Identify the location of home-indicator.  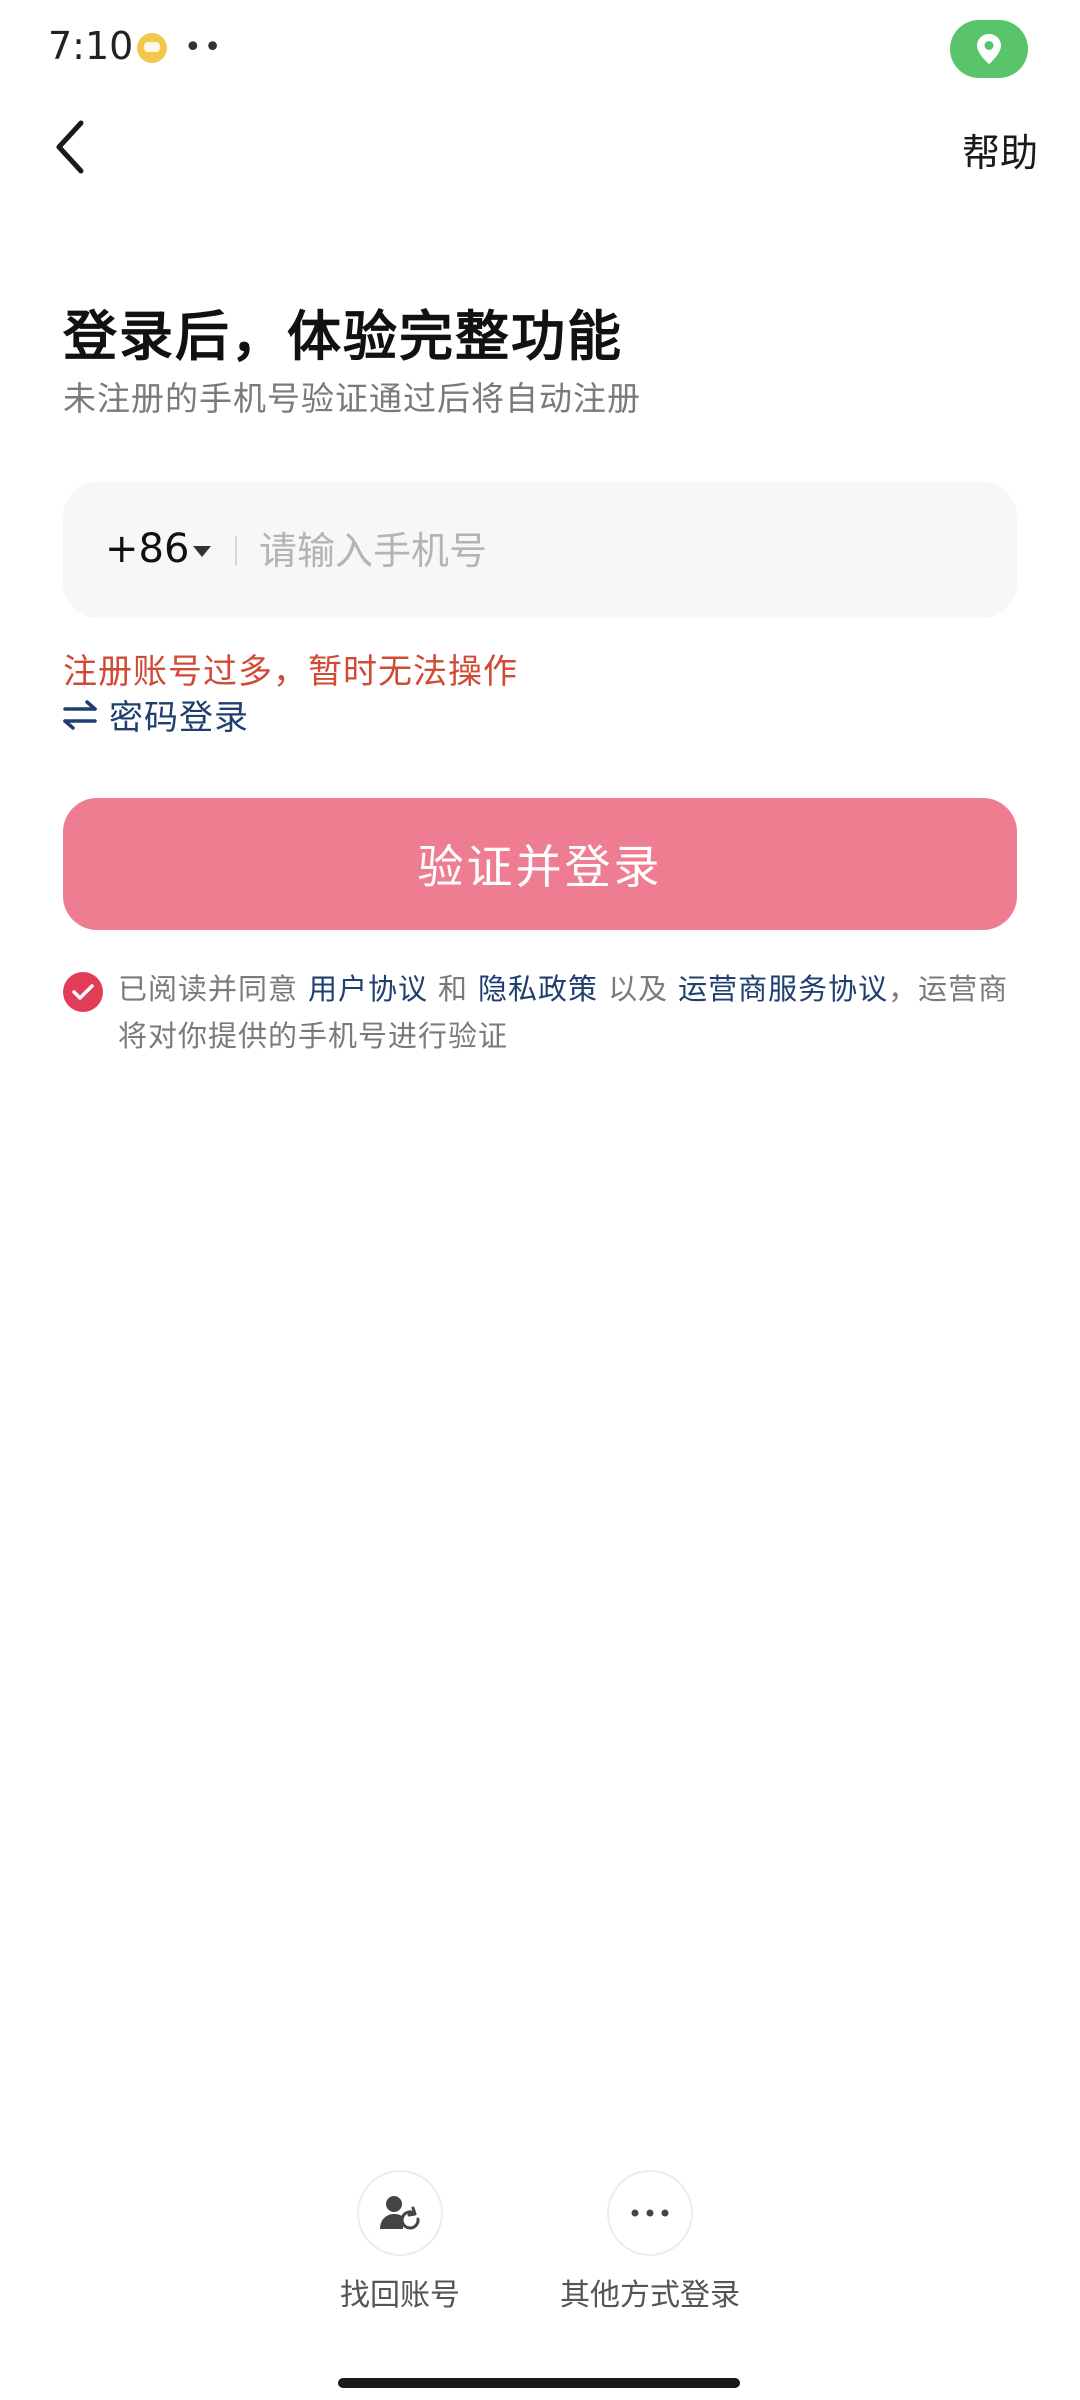
(539, 2383).